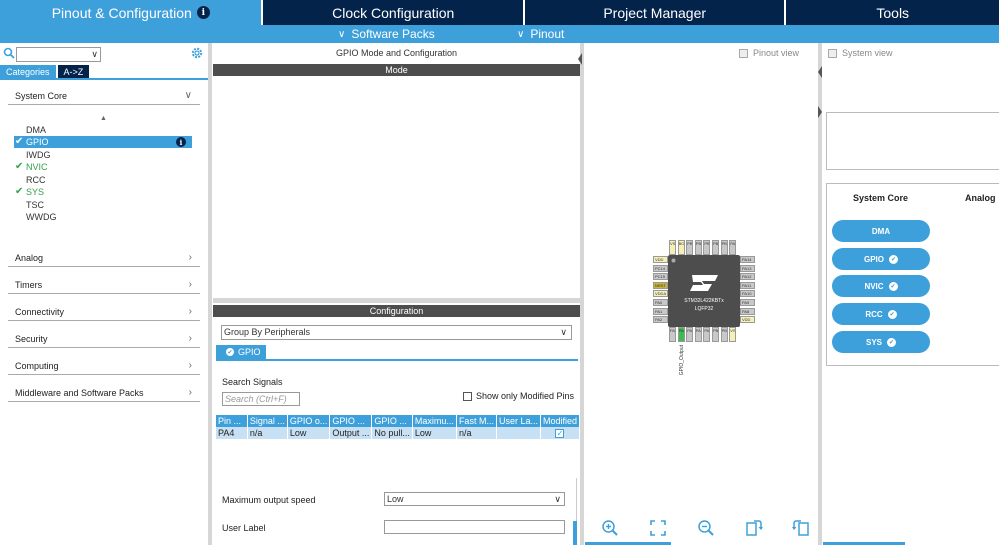  What do you see at coordinates (104, 312) in the screenshot?
I see `section-connectivity: Connectivity ›` at bounding box center [104, 312].